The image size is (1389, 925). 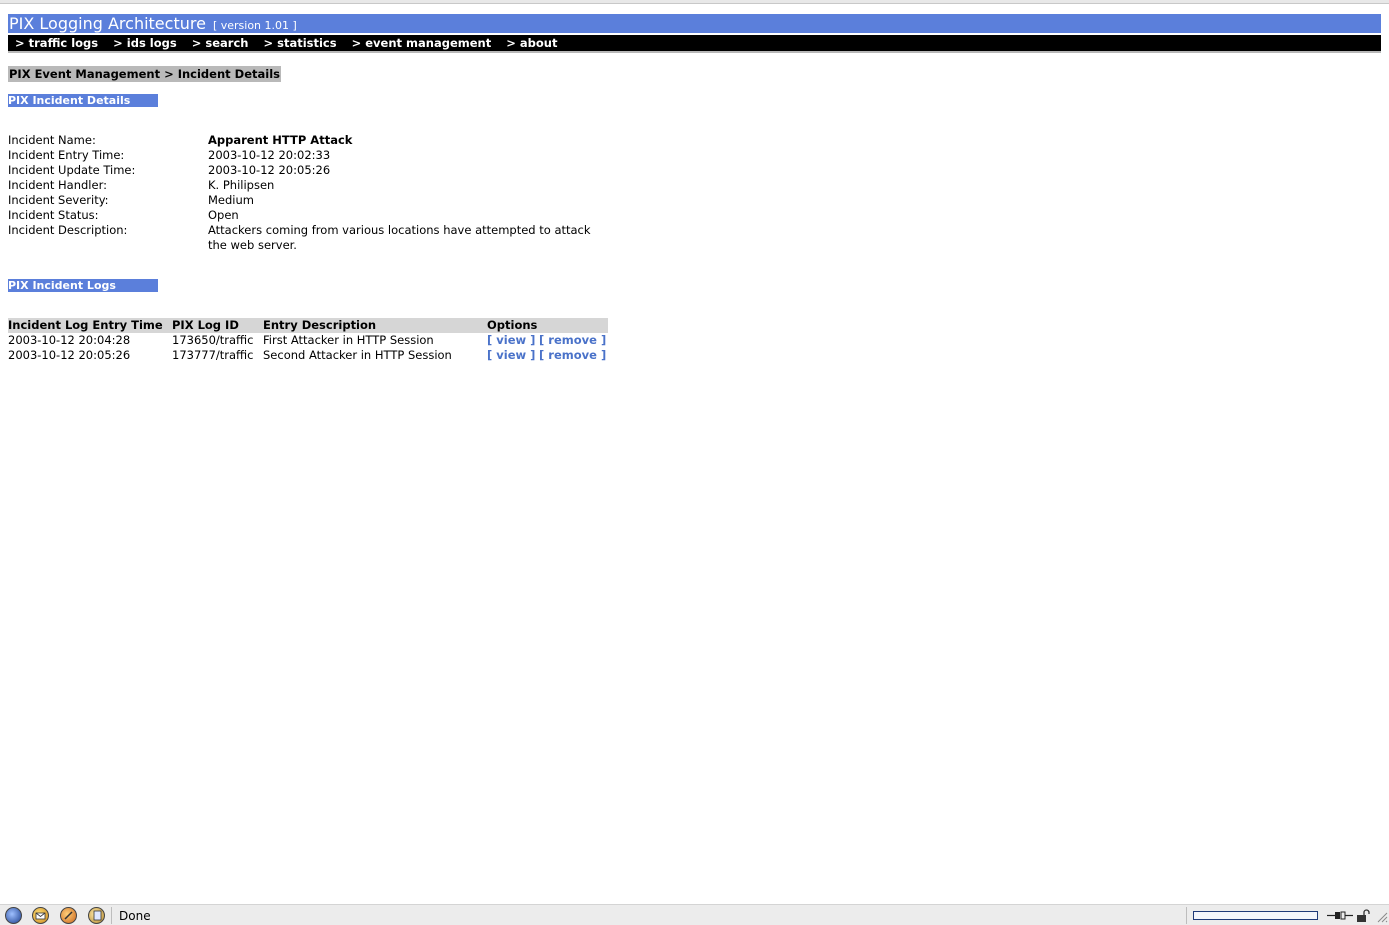 I want to click on unlocked-icon, so click(x=1363, y=915).